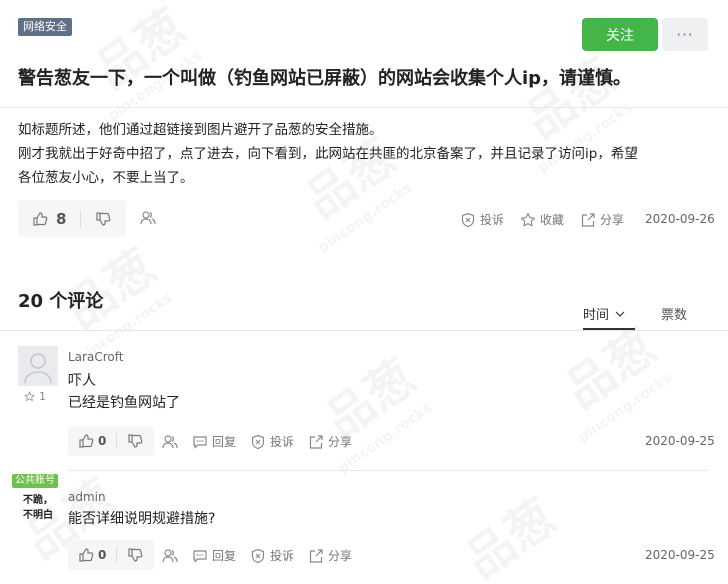 The image size is (728, 584). Describe the element at coordinates (82, 381) in the screenshot. I see `comment-line: 吓人` at that location.